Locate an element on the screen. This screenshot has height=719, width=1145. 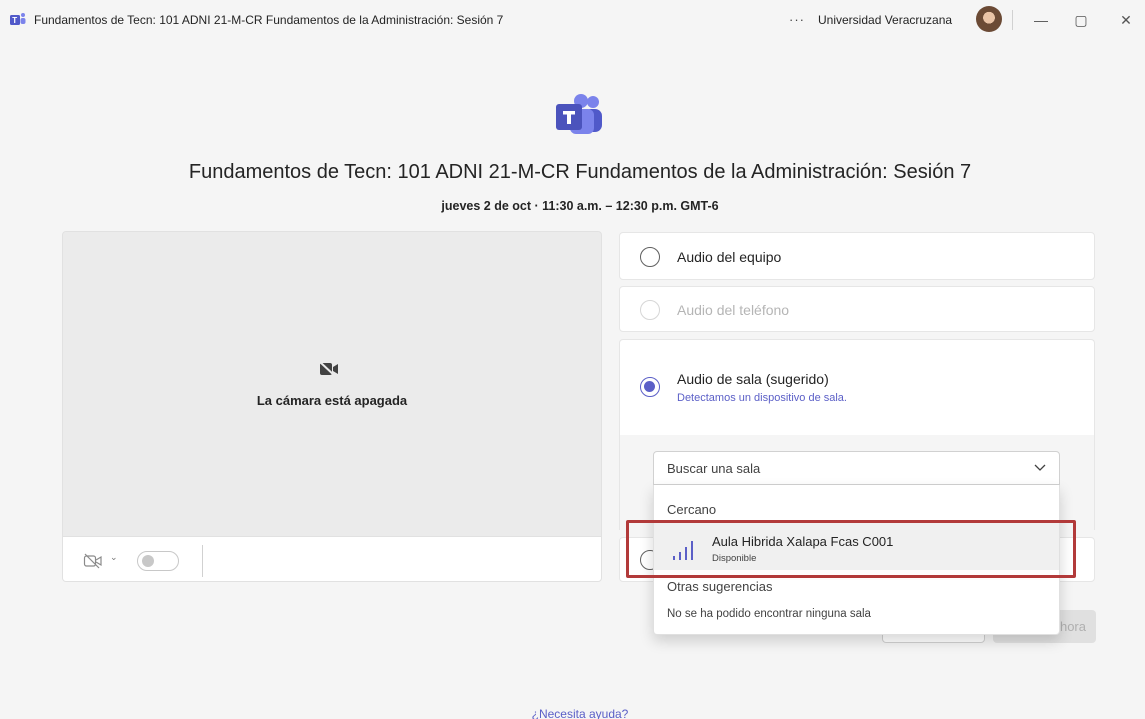
help-link: ¿Necesita ayuda? is located at coordinates (572, 713).